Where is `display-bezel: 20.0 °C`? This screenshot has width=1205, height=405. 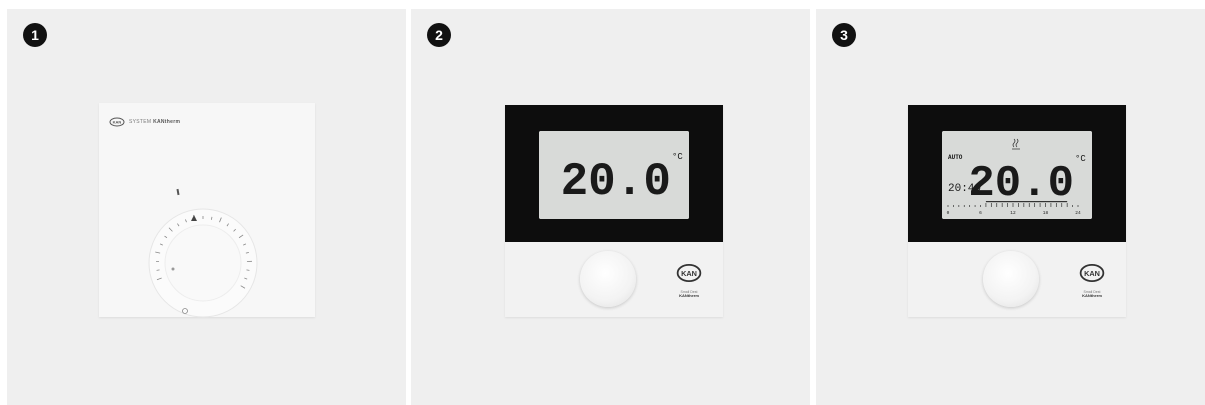
display-bezel: 20.0 °C is located at coordinates (614, 173).